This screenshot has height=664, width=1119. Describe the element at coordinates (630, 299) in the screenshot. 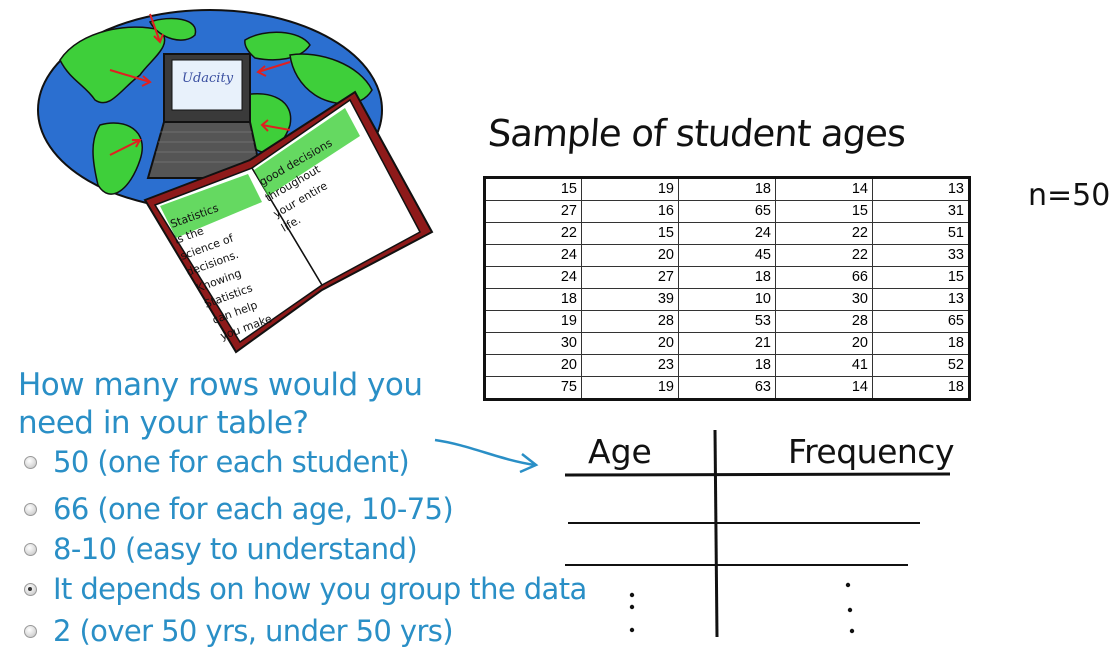

I see `table-cell: 39` at that location.